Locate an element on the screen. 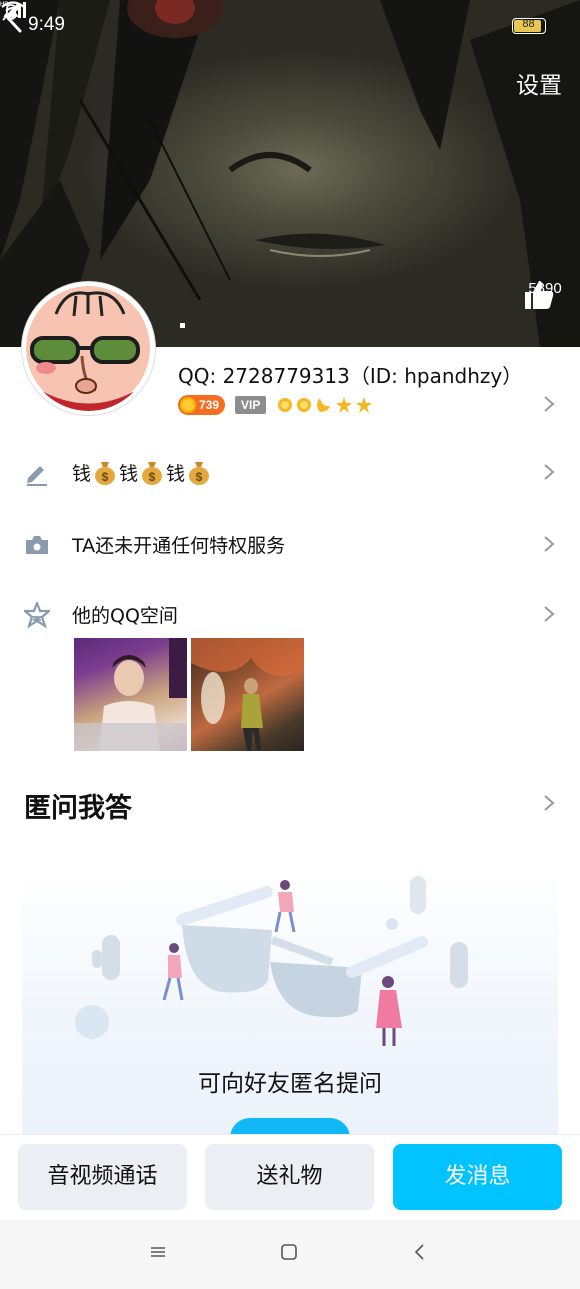 The image size is (580, 1289). system-nav-bar is located at coordinates (290, 1254).